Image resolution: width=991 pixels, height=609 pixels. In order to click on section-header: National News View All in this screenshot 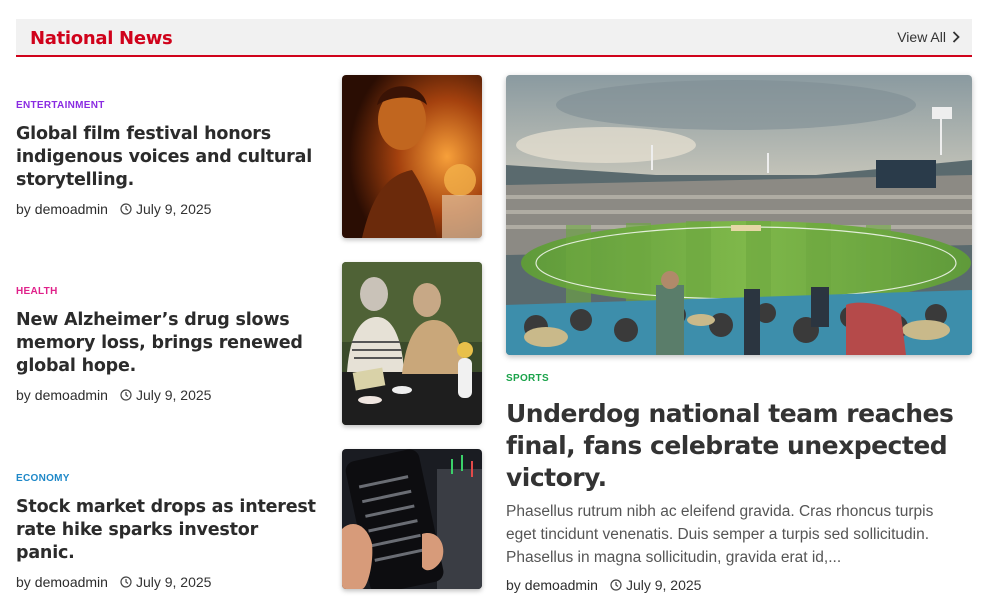, I will do `click(494, 38)`.